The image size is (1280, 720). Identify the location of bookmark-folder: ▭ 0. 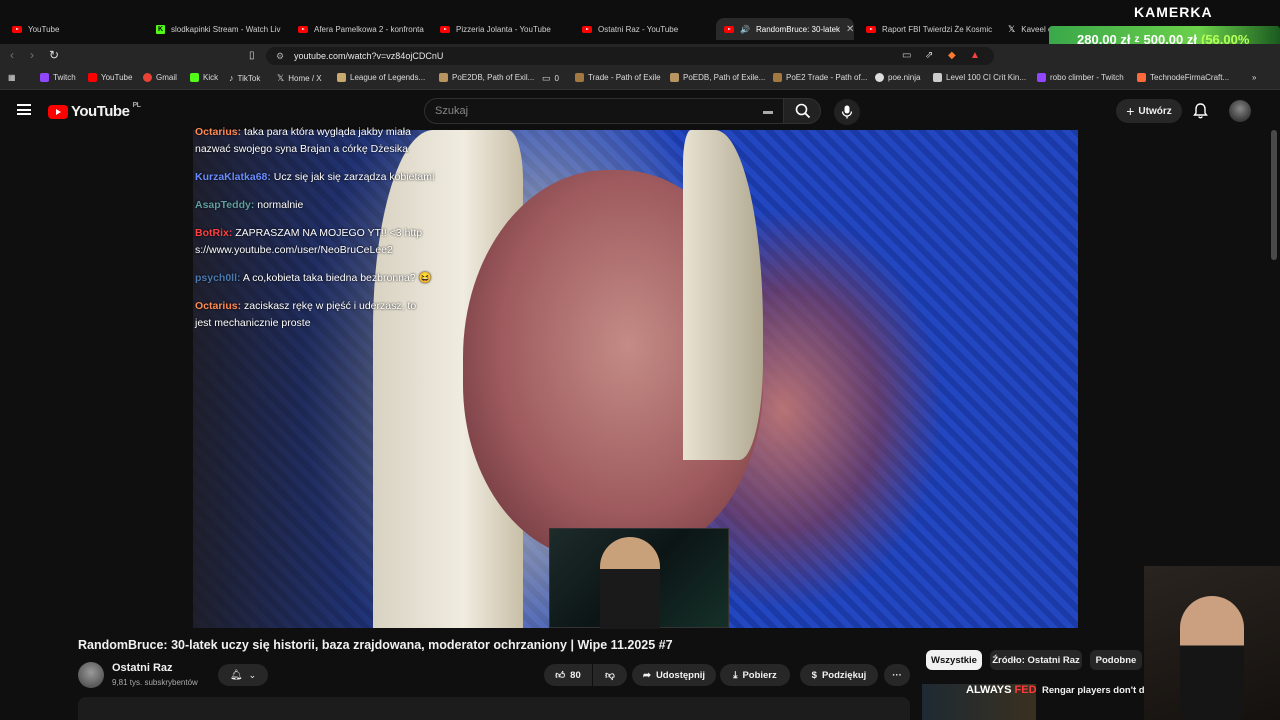
(550, 78).